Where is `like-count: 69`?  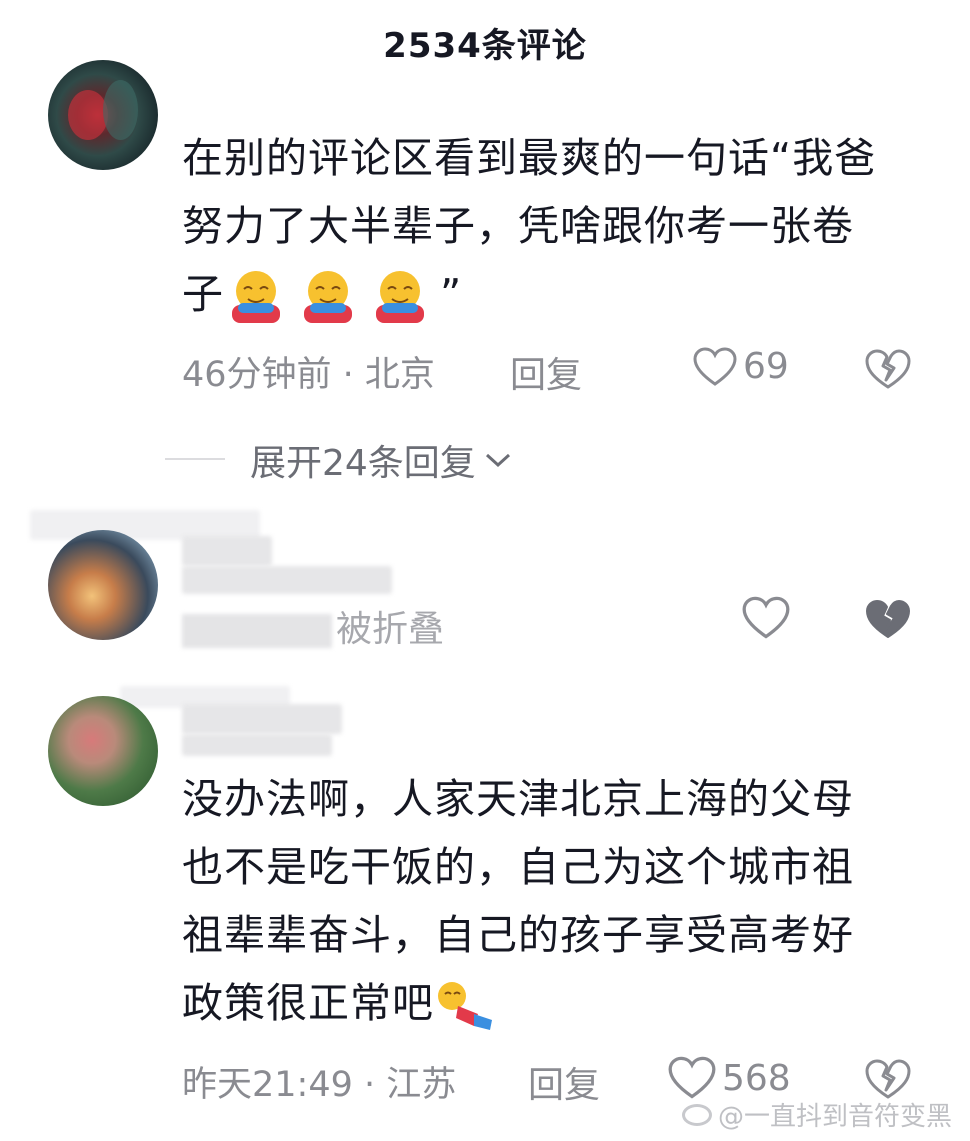
like-count: 69 is located at coordinates (766, 366).